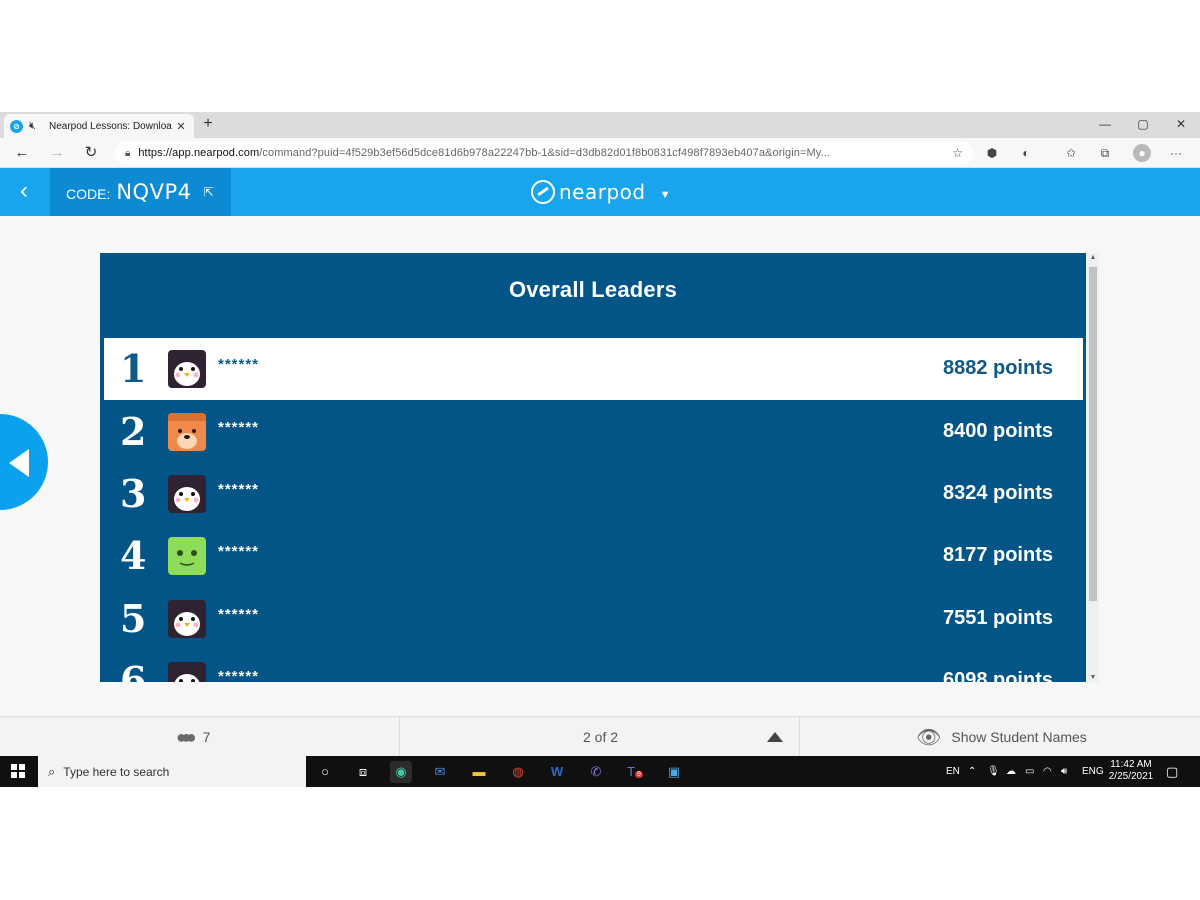  I want to click on clock: 11:42 AM 2/25/2021, so click(1131, 771).